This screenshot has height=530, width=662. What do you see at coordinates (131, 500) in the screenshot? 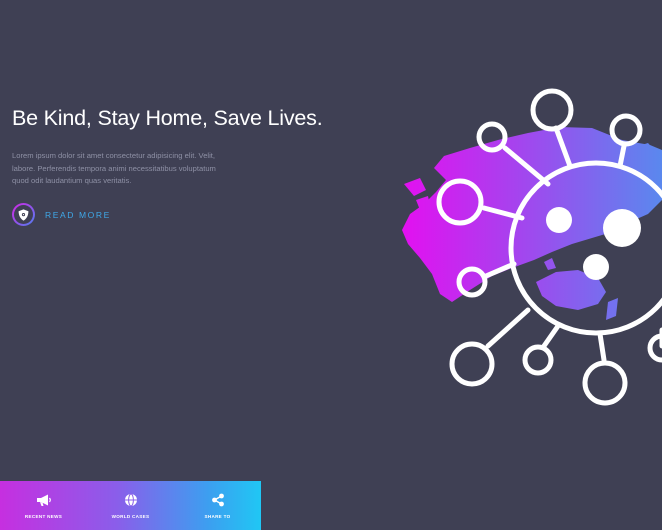
I see `globe-icon` at bounding box center [131, 500].